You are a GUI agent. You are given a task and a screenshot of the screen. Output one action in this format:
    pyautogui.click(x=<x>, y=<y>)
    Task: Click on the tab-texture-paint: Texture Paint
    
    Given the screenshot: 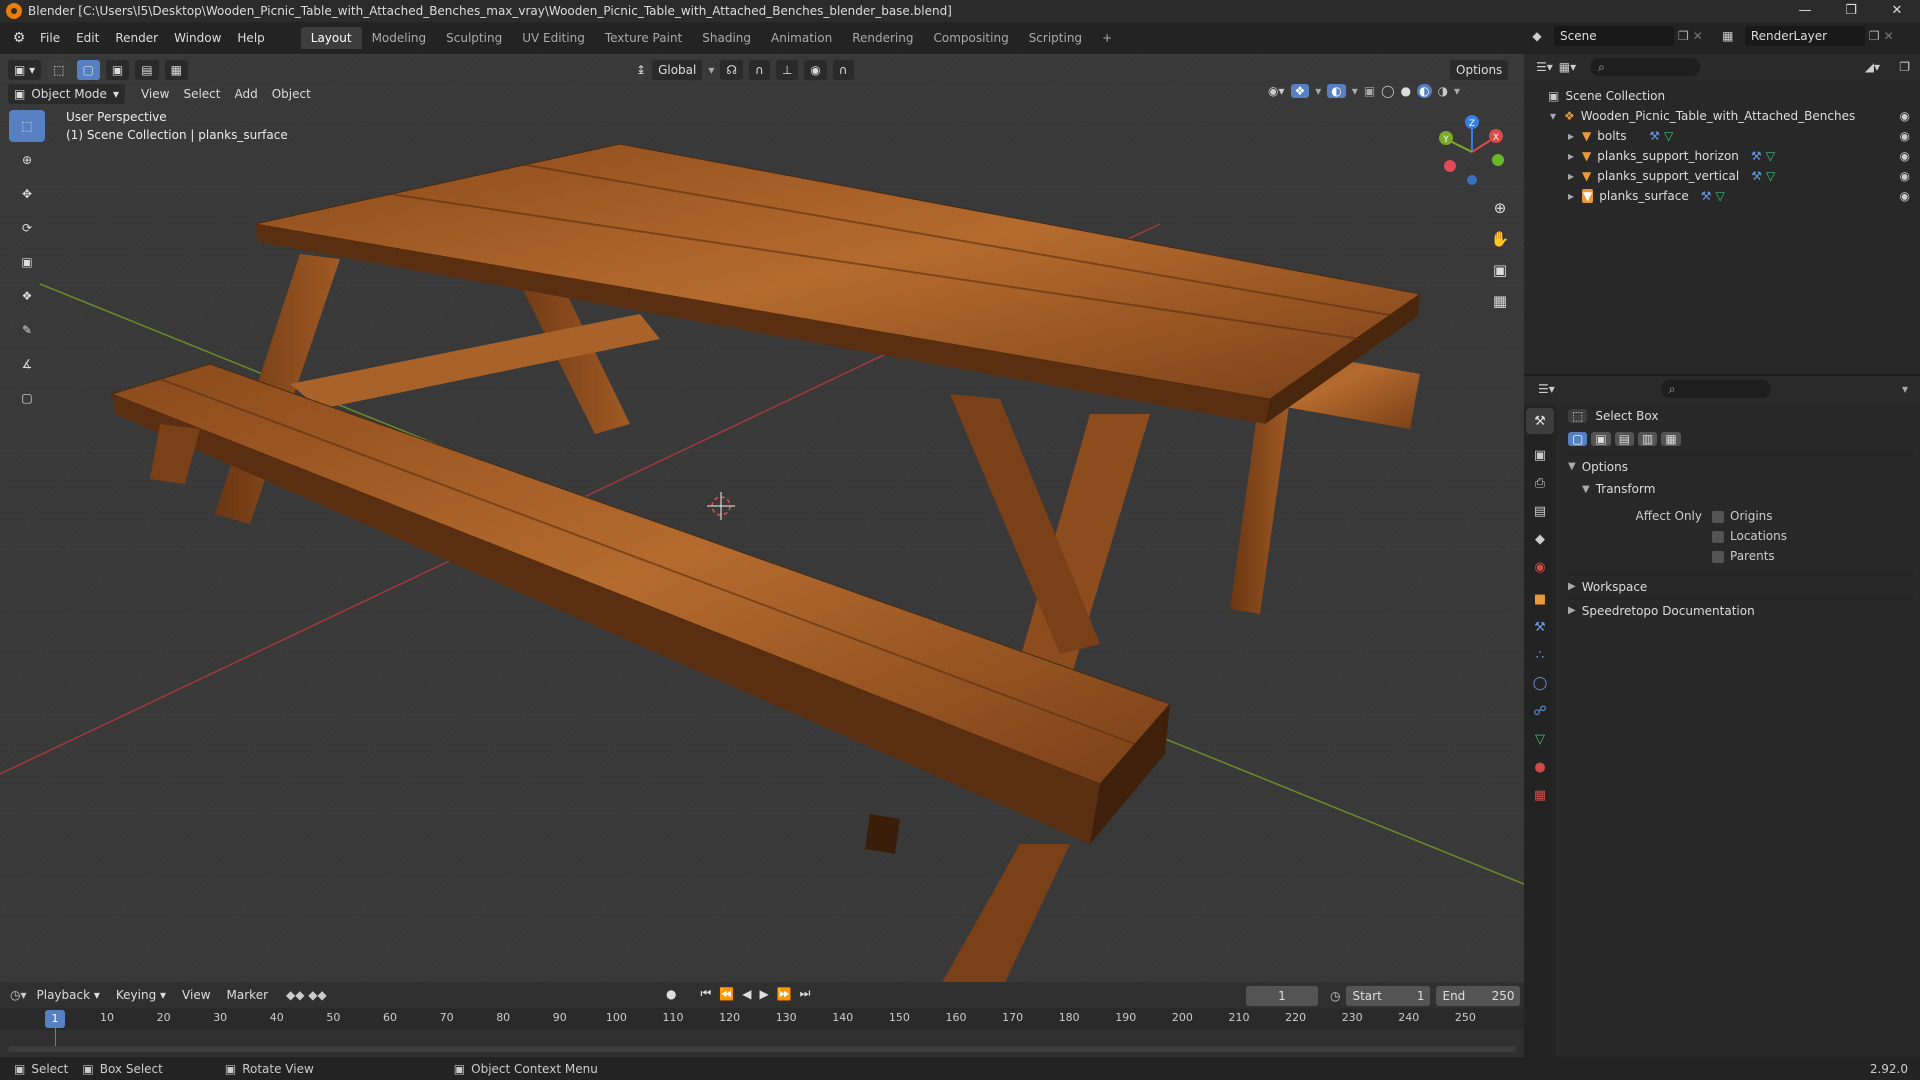 What is the action you would take?
    pyautogui.click(x=643, y=38)
    